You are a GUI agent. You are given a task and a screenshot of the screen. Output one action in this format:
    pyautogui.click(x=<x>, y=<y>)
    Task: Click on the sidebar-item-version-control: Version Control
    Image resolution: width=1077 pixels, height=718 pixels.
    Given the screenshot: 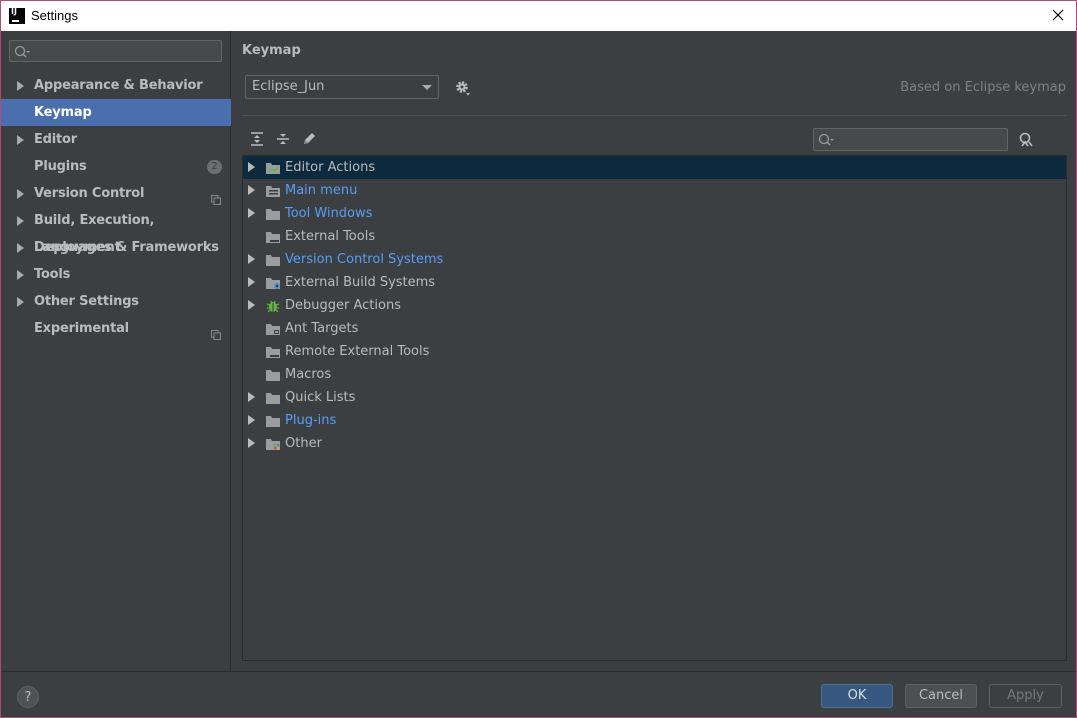 What is the action you would take?
    pyautogui.click(x=116, y=193)
    